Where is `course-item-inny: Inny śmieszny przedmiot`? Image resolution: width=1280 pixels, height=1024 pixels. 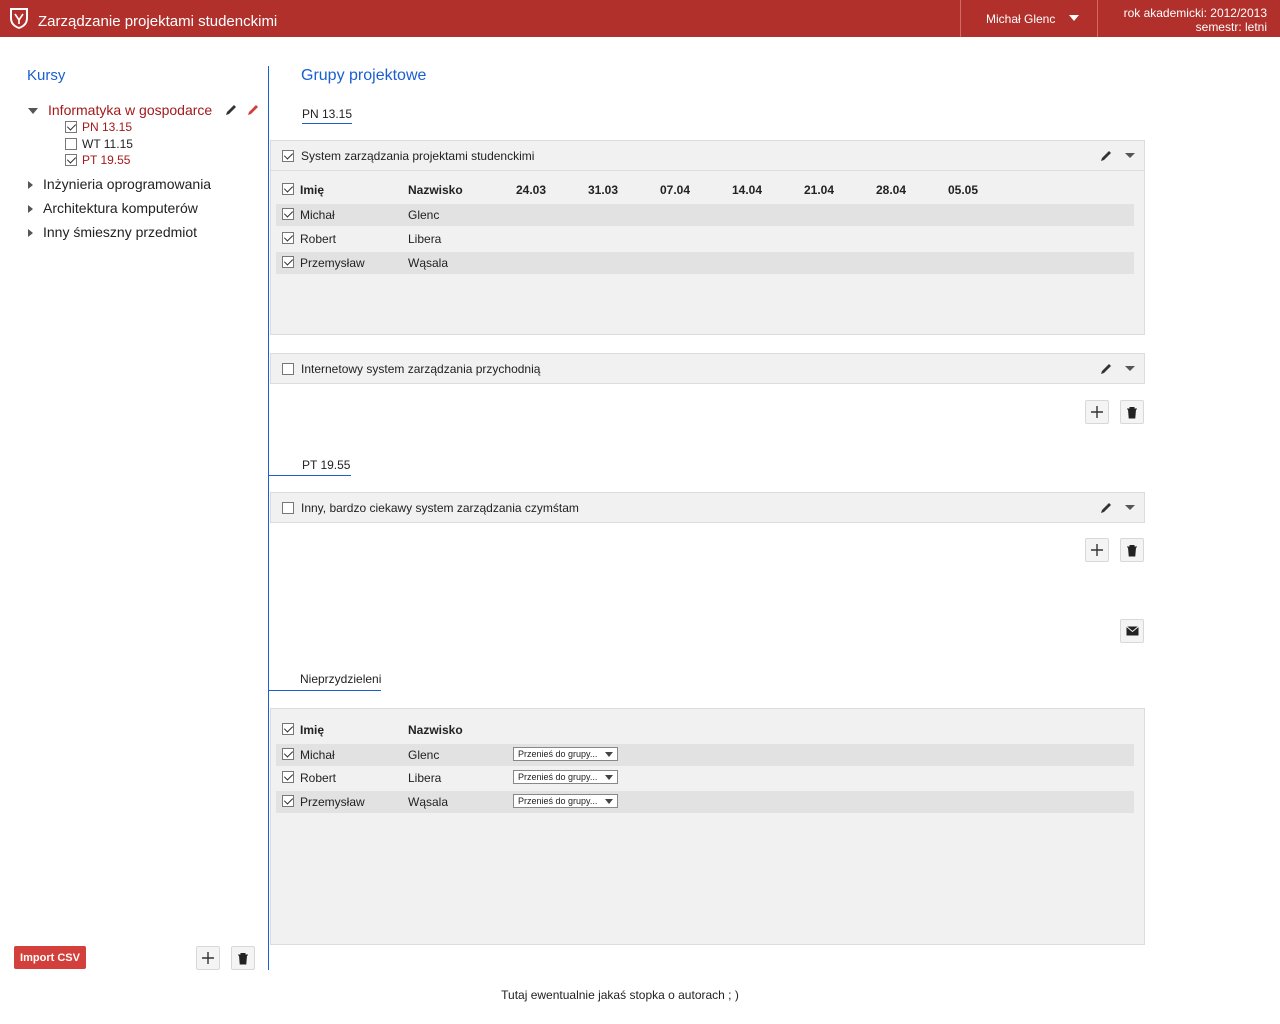
course-item-inny: Inny śmieszny przedmiot is located at coordinates (112, 232).